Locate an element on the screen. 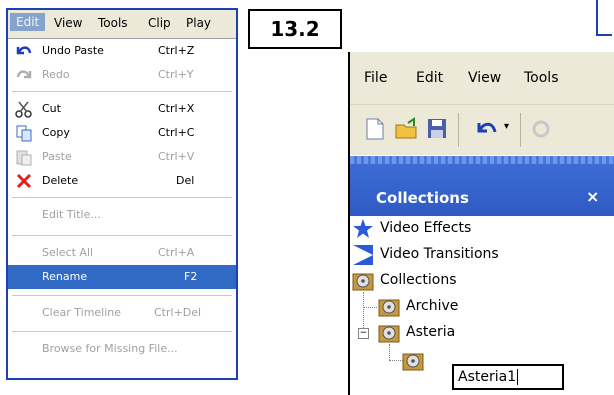 This screenshot has height=395, width=614. app-menu-bar: File Edit View Tools is located at coordinates (482, 78).